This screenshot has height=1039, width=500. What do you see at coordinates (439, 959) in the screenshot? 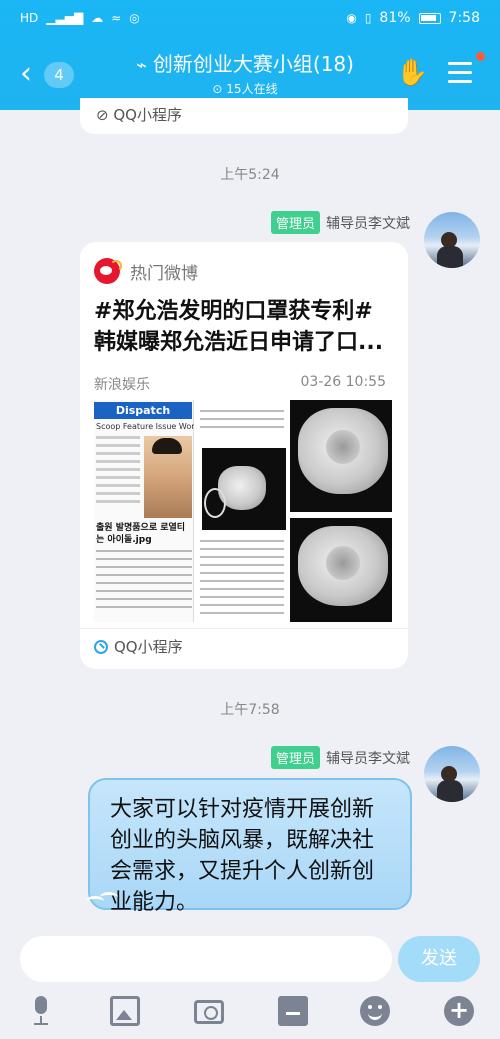
I see `send-button: 发送` at bounding box center [439, 959].